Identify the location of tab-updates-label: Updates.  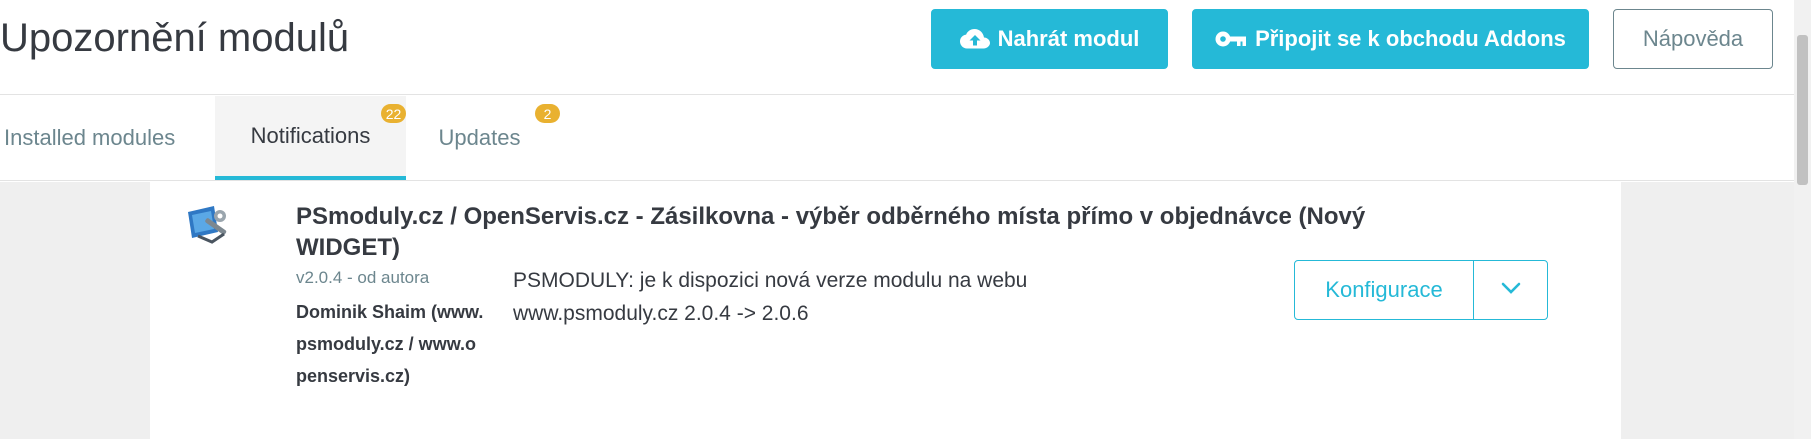
(479, 137).